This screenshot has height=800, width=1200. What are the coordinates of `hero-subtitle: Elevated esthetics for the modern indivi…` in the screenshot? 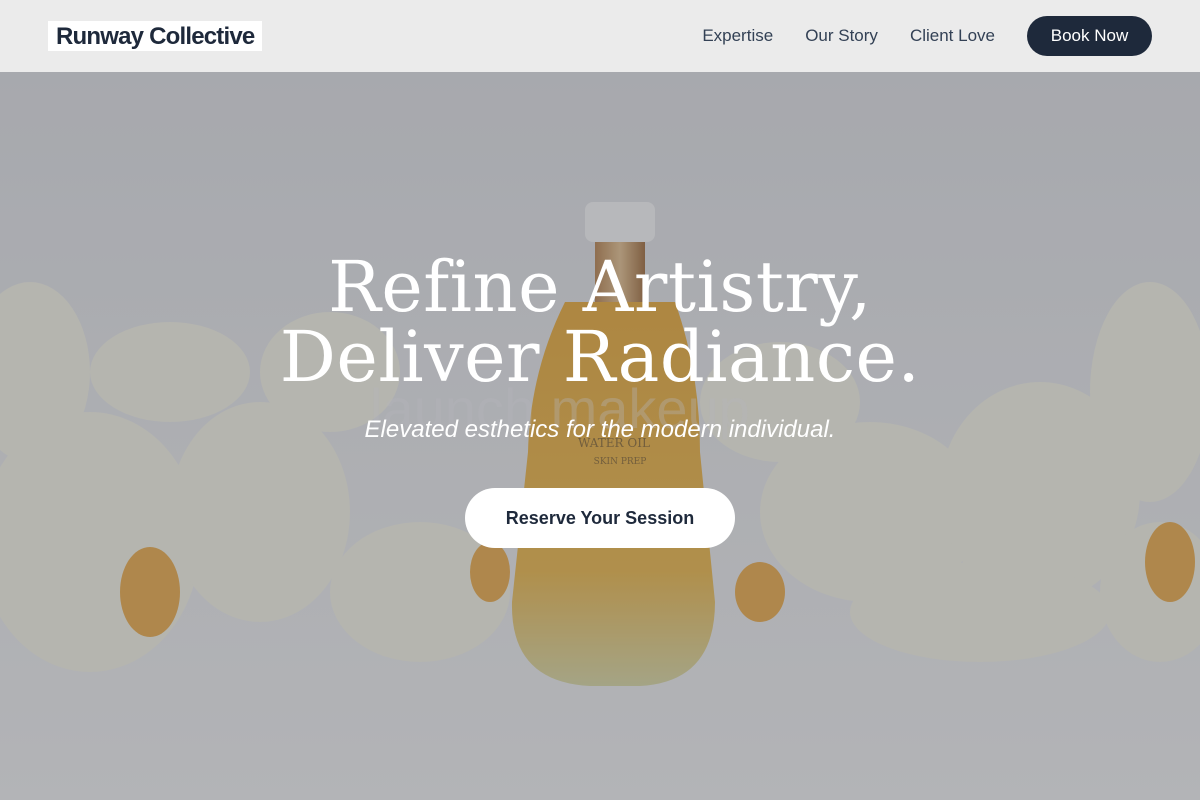 It's located at (600, 429).